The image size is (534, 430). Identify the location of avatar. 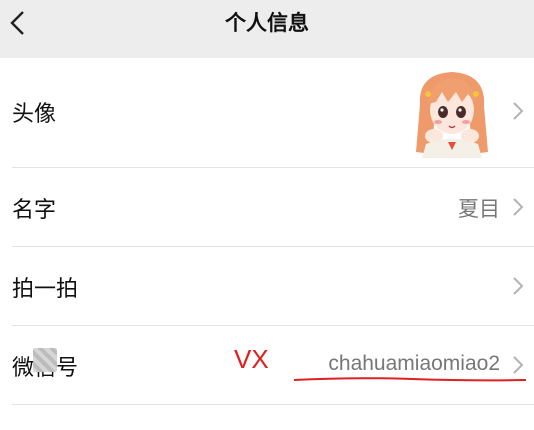
(452, 111).